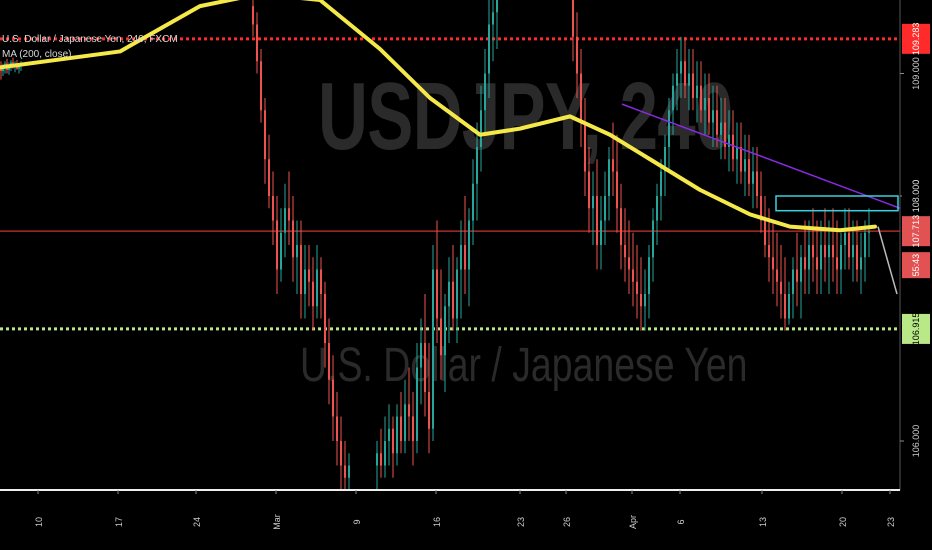 The height and width of the screenshot is (550, 932). Describe the element at coordinates (90, 39) in the screenshot. I see `symbol-title: U.S. Dollar / Japanese Yen, 240, FXCM` at that location.